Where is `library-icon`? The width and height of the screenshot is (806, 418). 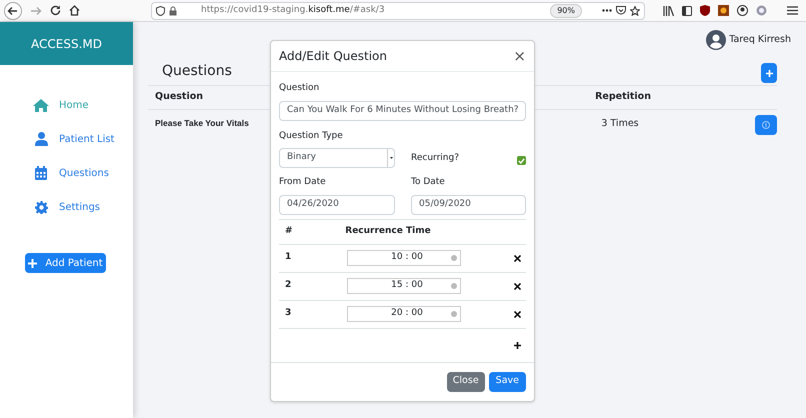 library-icon is located at coordinates (668, 11).